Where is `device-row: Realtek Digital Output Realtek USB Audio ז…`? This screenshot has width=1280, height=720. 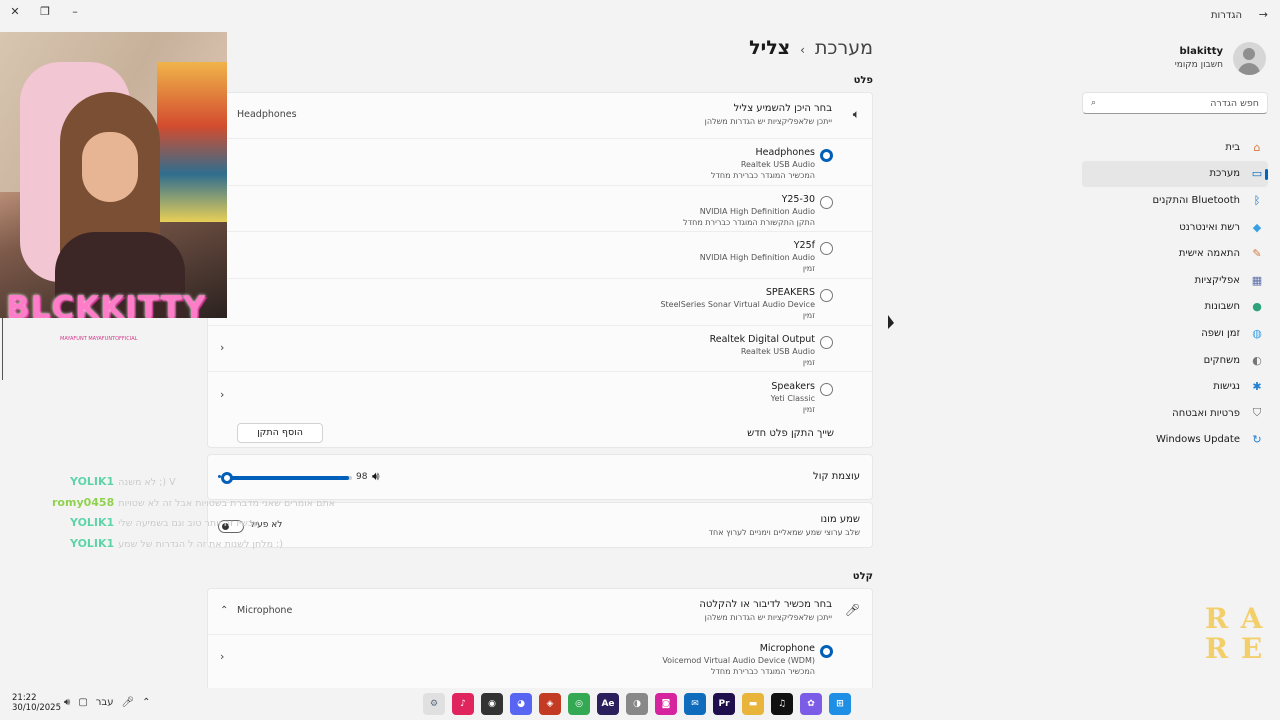
device-row: Realtek Digital Output Realtek USB Audio ז… is located at coordinates (540, 349).